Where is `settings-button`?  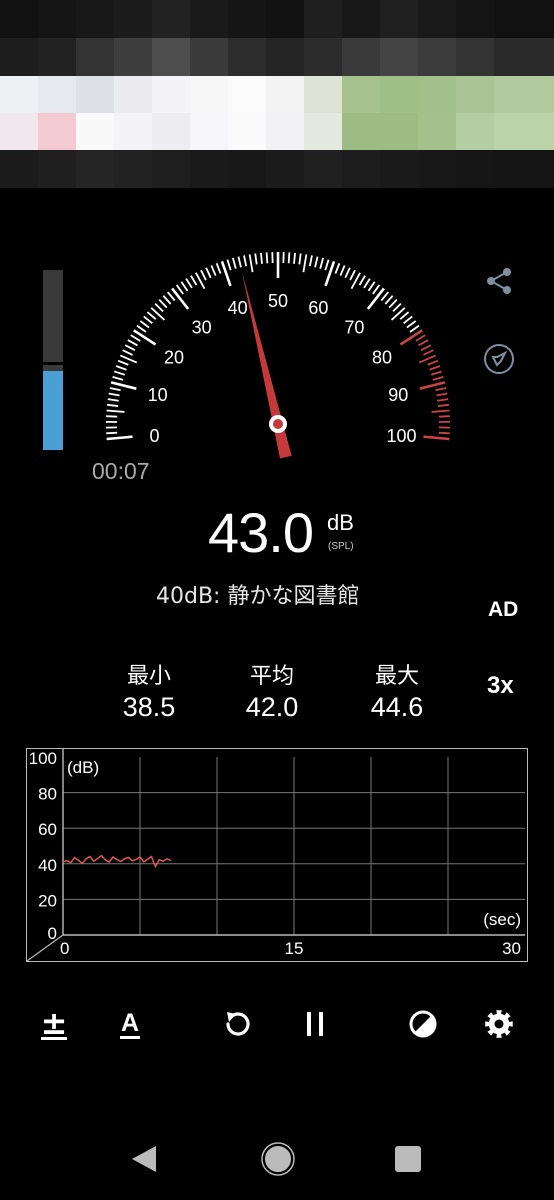
settings-button is located at coordinates (499, 1024).